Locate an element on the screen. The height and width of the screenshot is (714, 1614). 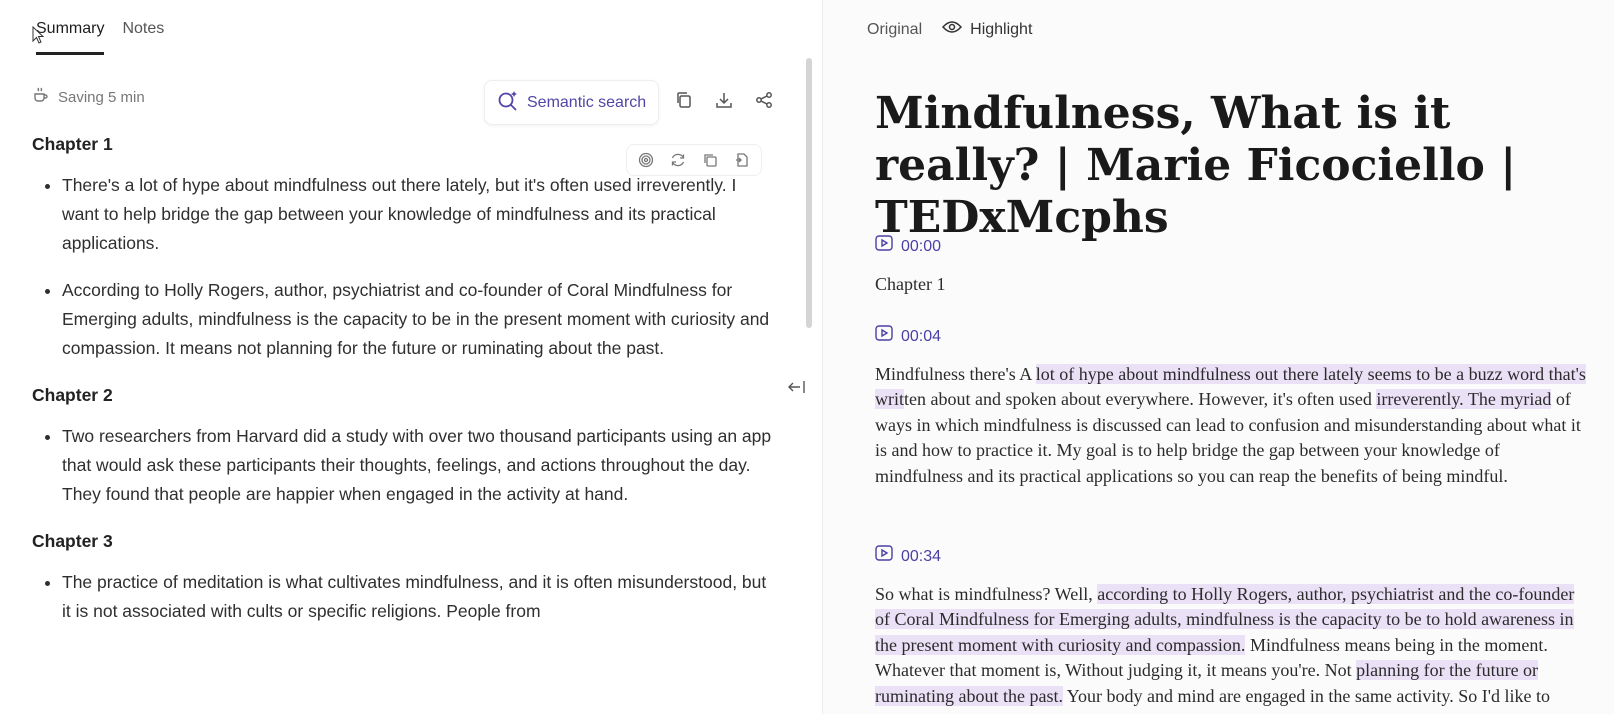
saving-label: Saving 5 min is located at coordinates (101, 97).